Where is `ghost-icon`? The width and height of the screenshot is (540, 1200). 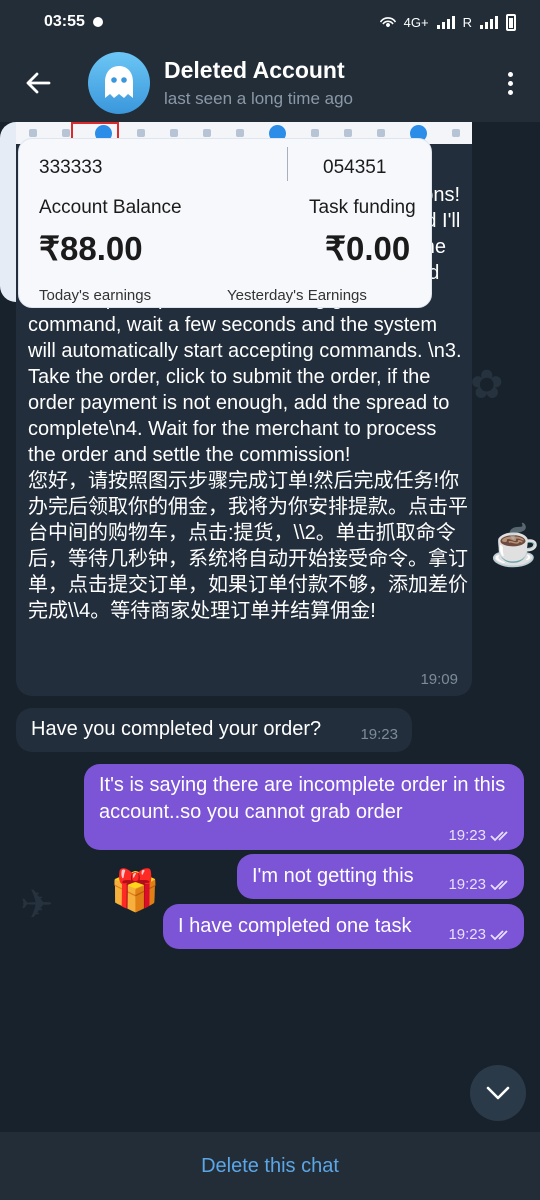 ghost-icon is located at coordinates (119, 82).